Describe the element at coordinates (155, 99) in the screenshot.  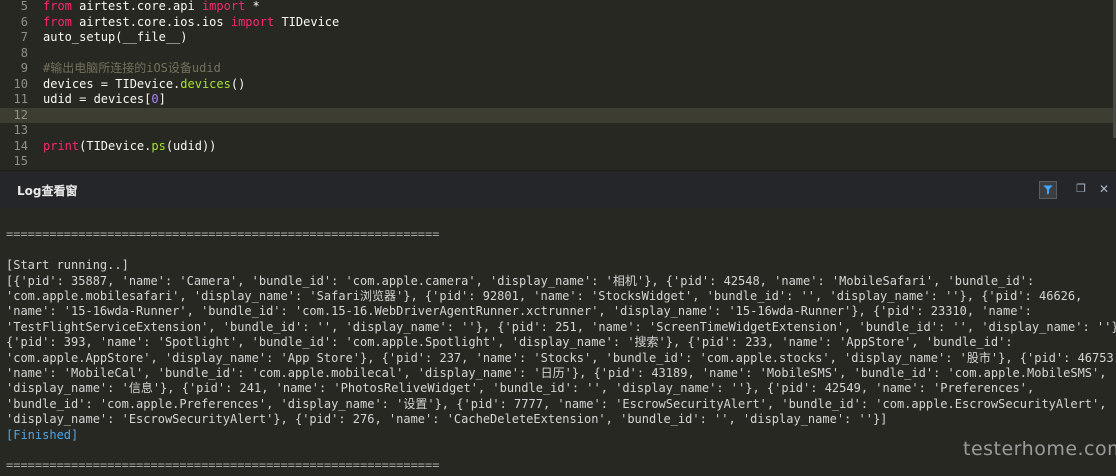
I see `code-token: 0` at that location.